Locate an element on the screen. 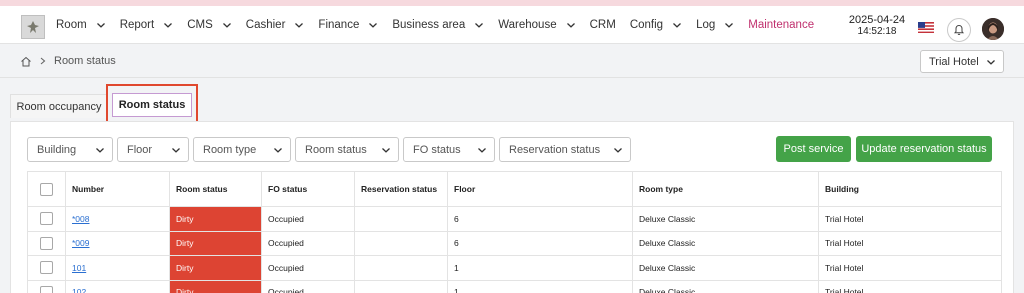 This screenshot has height=293, width=1024. nav-item-maintenance: Maintenance is located at coordinates (780, 25).